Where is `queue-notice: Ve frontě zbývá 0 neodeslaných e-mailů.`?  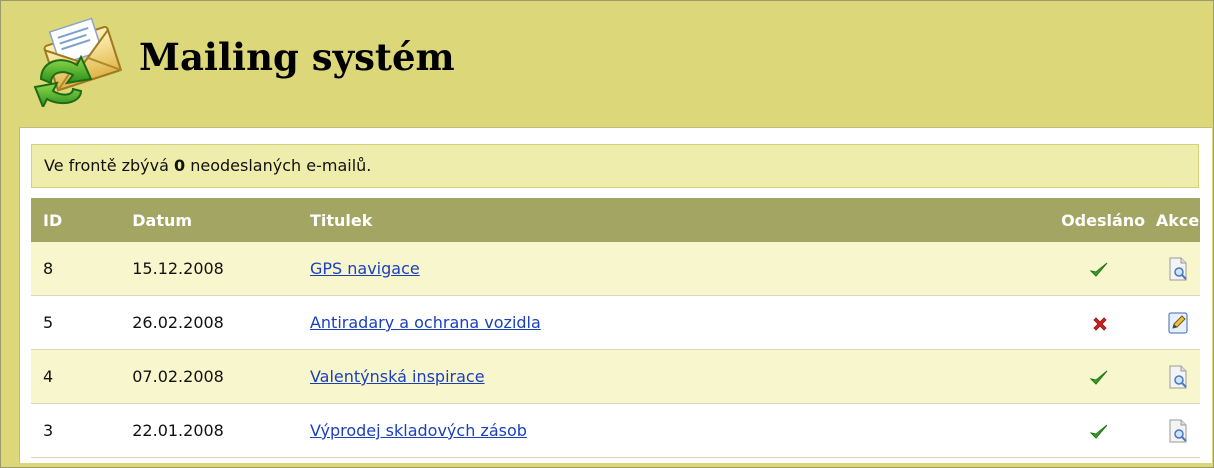
queue-notice: Ve frontě zbývá 0 neodeslaných e-mailů. is located at coordinates (615, 166).